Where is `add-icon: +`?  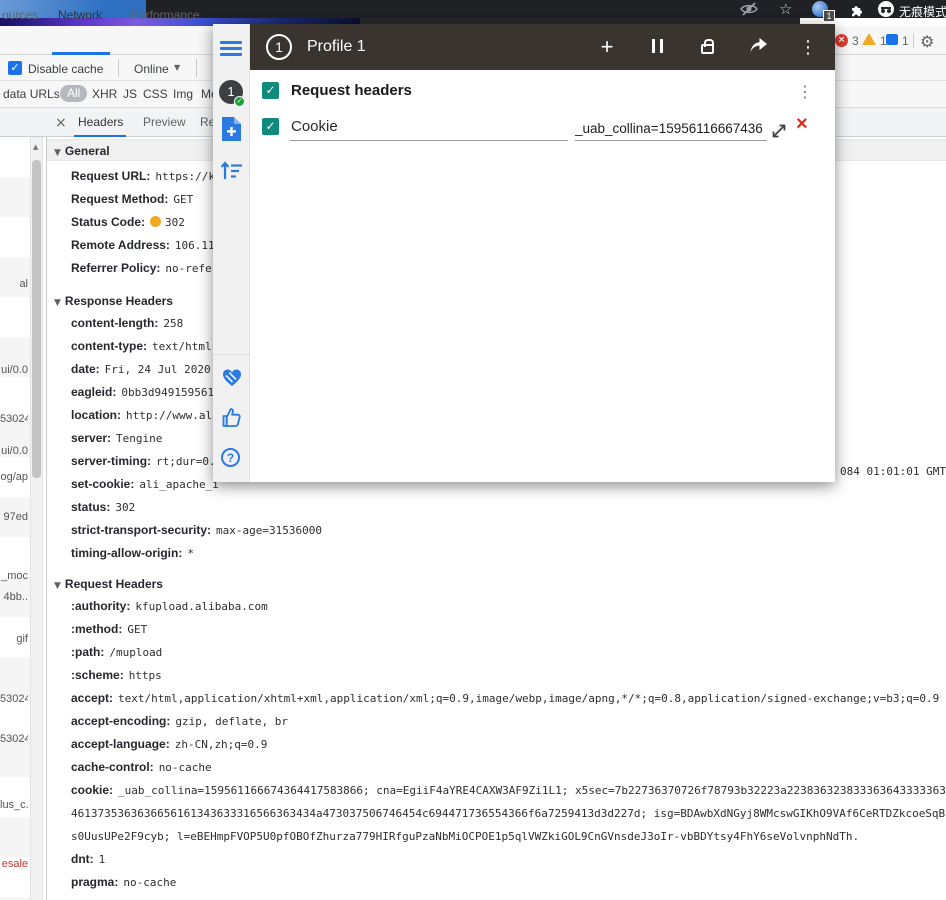 add-icon: + is located at coordinates (607, 47).